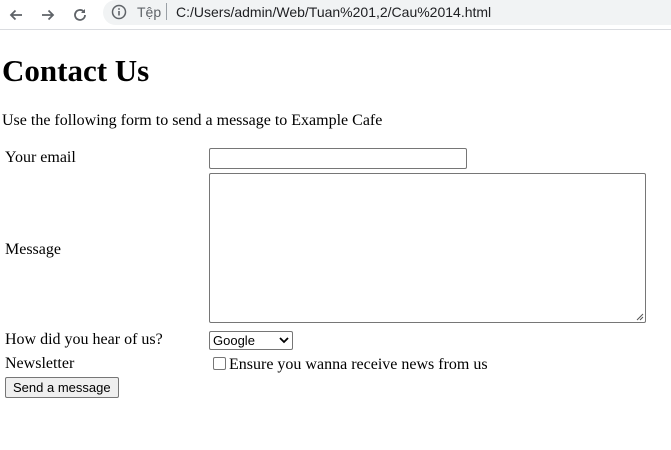  I want to click on newsletter-checkbox, so click(219, 363).